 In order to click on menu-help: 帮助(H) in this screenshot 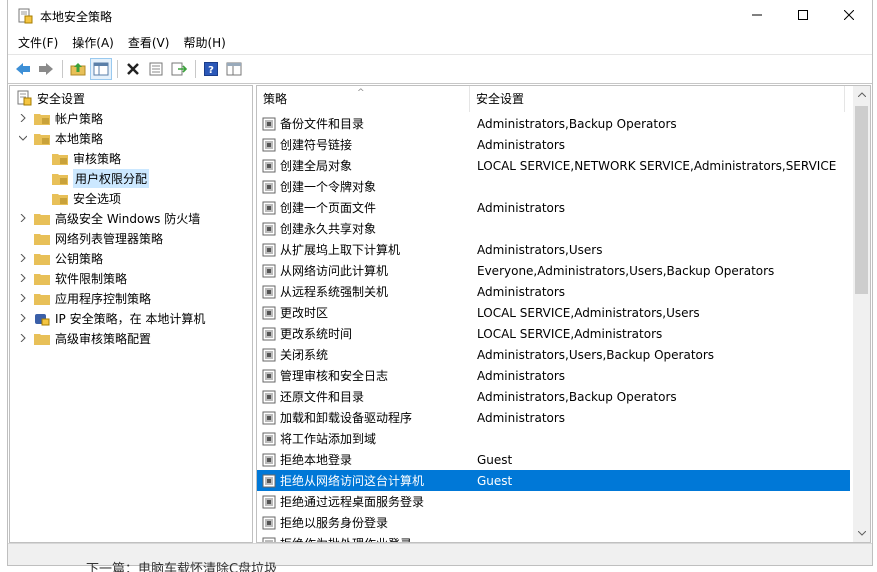, I will do `click(204, 43)`.